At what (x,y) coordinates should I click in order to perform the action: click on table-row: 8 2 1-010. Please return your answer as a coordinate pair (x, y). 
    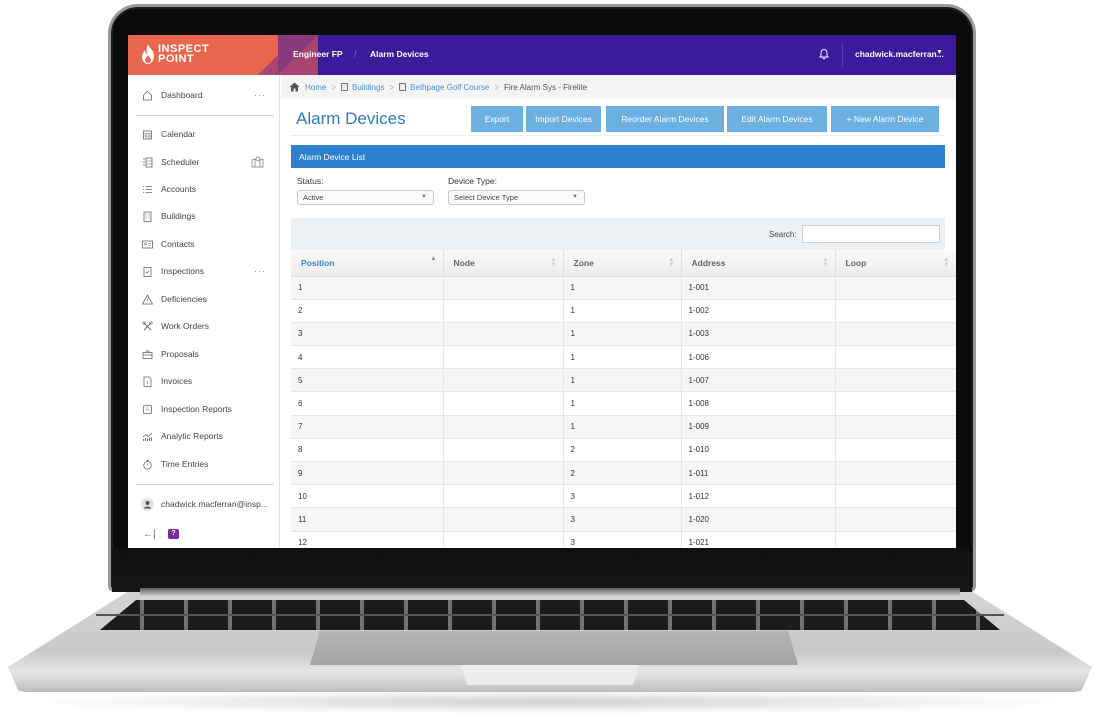
    Looking at the image, I should click on (623, 450).